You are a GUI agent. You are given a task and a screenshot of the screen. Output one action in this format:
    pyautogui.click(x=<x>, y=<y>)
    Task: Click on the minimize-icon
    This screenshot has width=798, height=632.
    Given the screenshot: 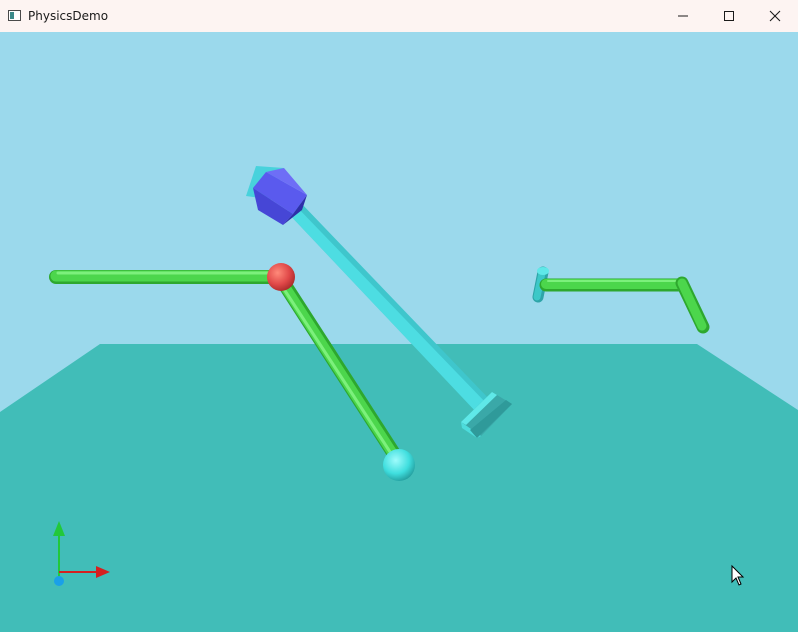 What is the action you would take?
    pyautogui.click(x=683, y=16)
    